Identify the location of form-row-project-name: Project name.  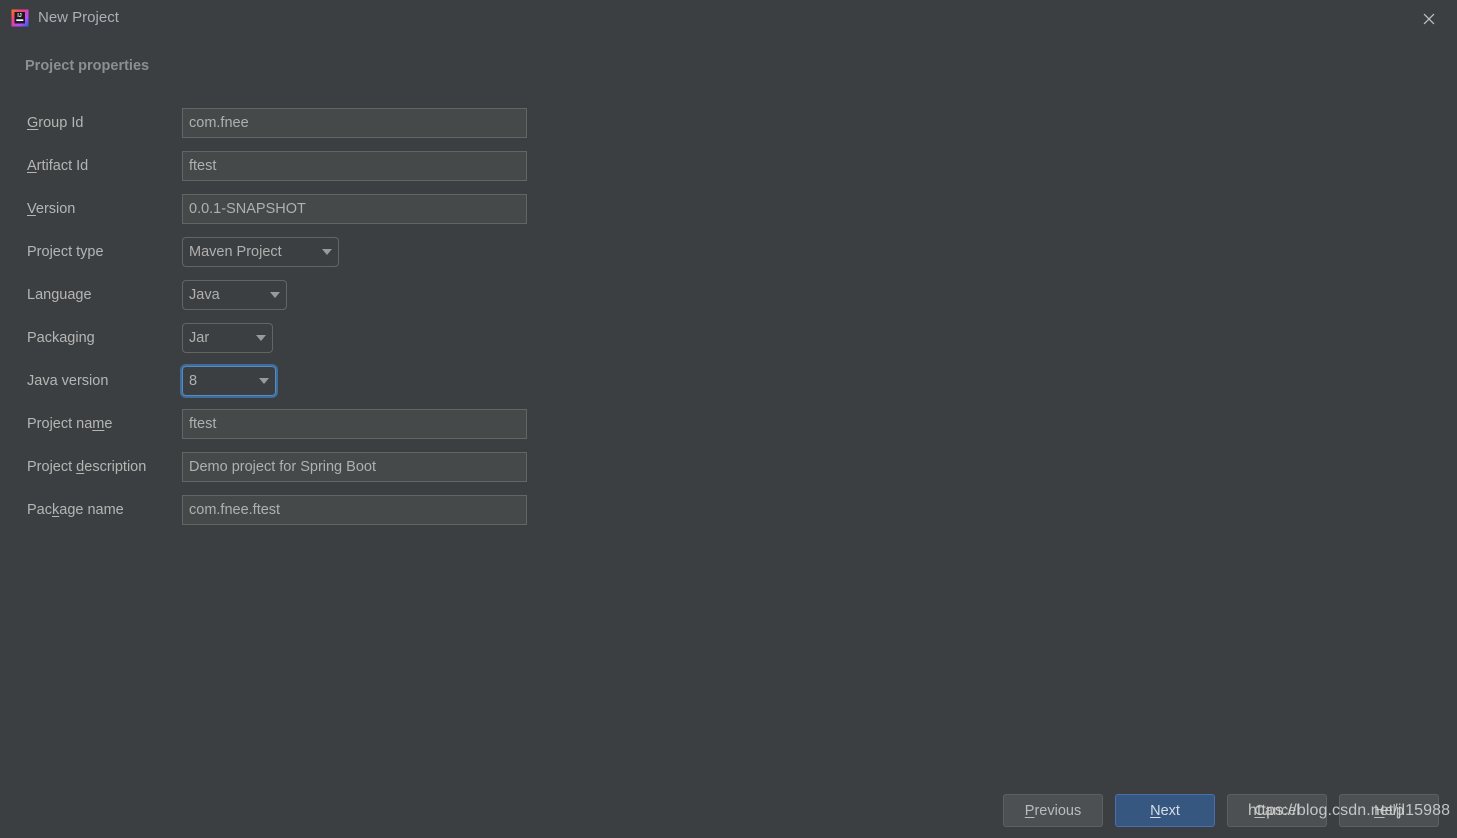
(280, 430).